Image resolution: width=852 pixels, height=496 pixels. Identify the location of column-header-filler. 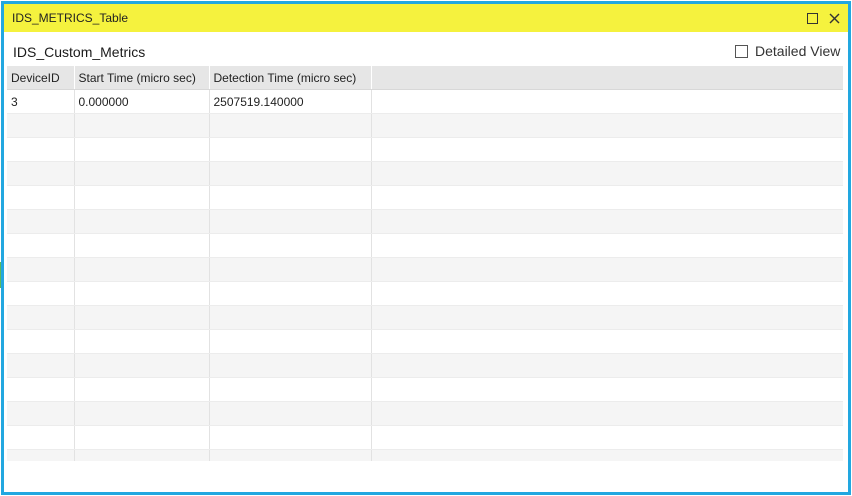
(607, 78).